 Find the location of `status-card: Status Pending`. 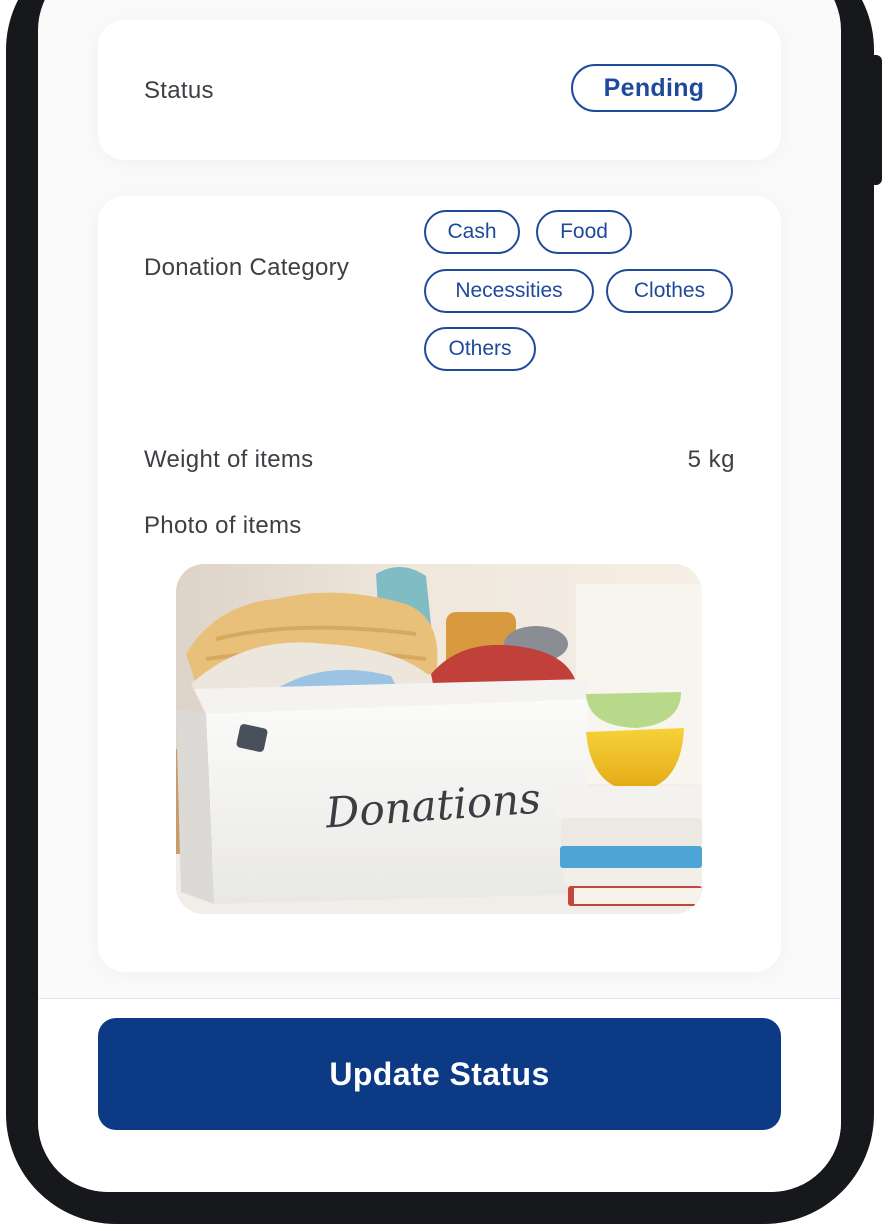

status-card: Status Pending is located at coordinates (439, 90).